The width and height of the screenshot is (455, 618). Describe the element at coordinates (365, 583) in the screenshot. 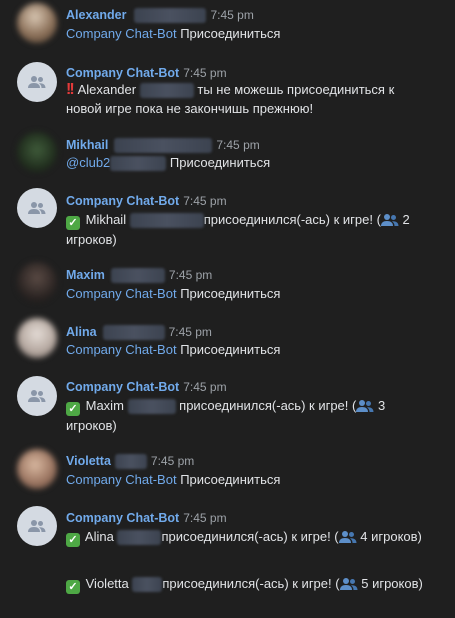

I see `player-count: 5` at that location.